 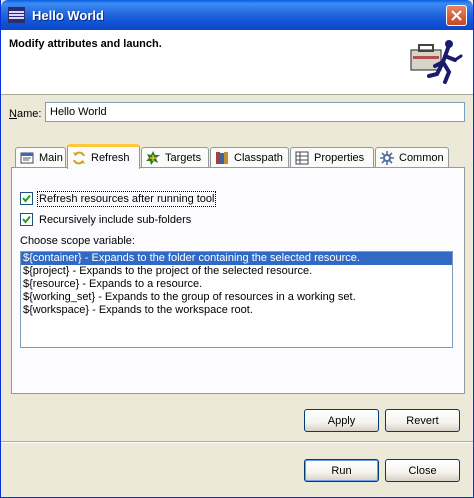 I want to click on classpath-icon, so click(x=222, y=157).